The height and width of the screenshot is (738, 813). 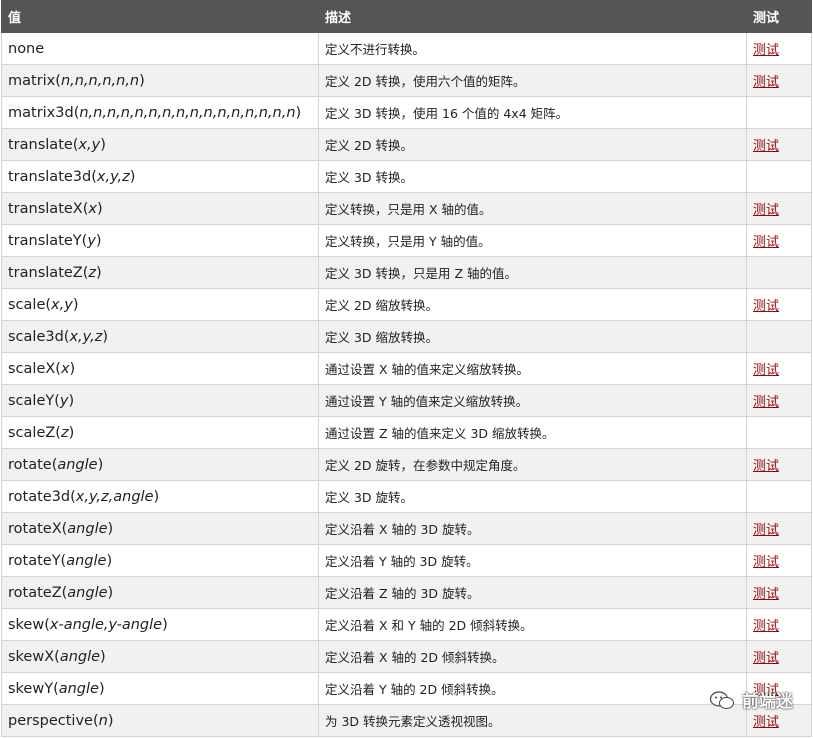 I want to click on table-row: rotateX(angle) 定义沿着 X 轴的 3D 旋转。 测试, so click(x=406, y=528).